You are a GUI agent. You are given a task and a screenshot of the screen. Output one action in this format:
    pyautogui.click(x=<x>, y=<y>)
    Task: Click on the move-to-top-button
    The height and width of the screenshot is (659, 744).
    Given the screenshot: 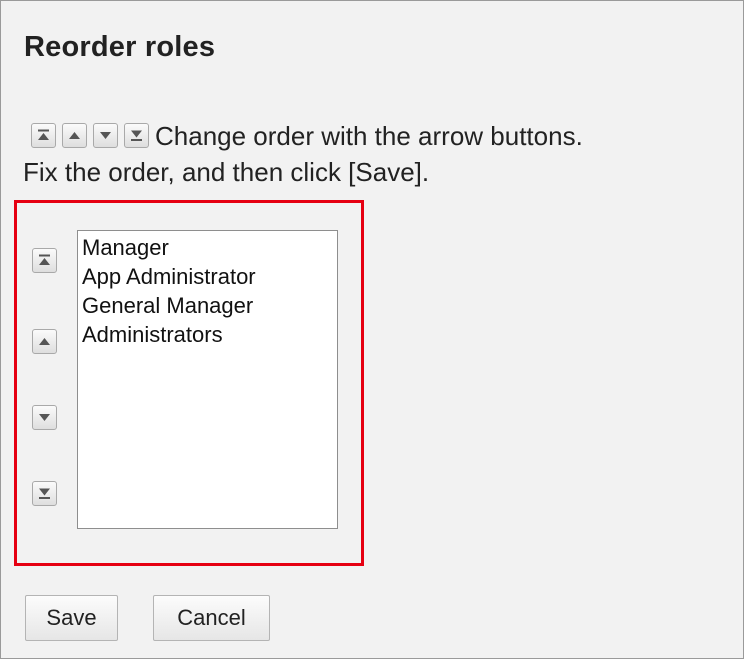 What is the action you would take?
    pyautogui.click(x=44, y=260)
    